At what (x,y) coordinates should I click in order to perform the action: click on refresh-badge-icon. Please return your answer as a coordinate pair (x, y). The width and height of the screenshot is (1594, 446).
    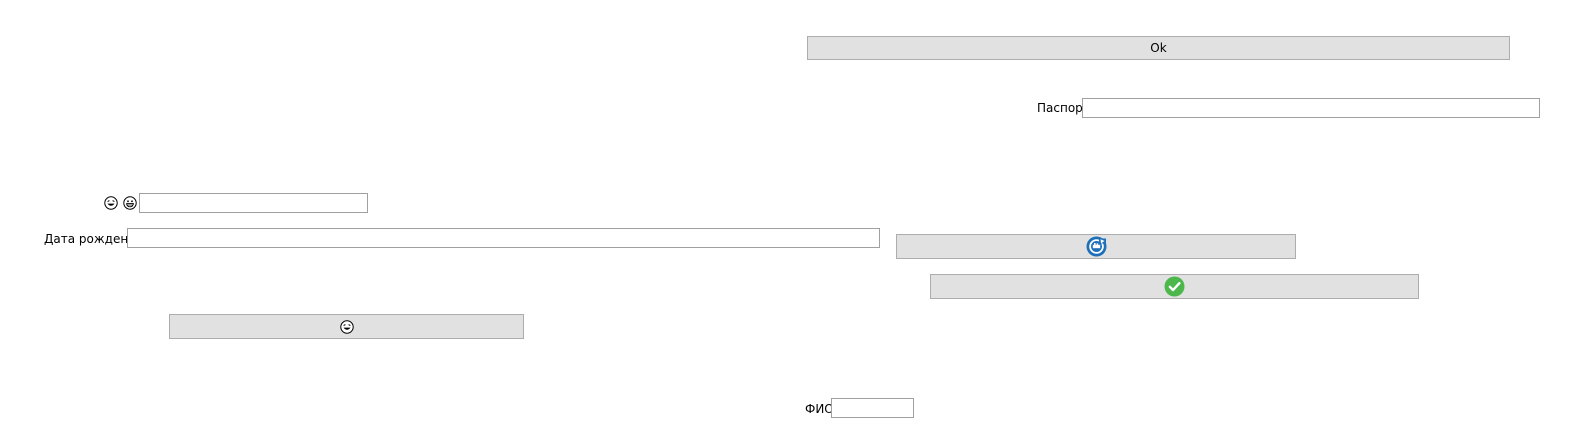
    Looking at the image, I should click on (1096, 246).